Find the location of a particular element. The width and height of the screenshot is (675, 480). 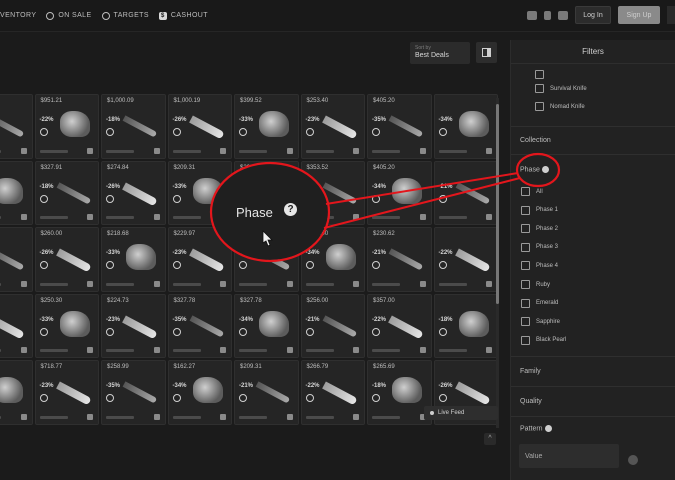

item-card: -34% is located at coordinates (465, 126).